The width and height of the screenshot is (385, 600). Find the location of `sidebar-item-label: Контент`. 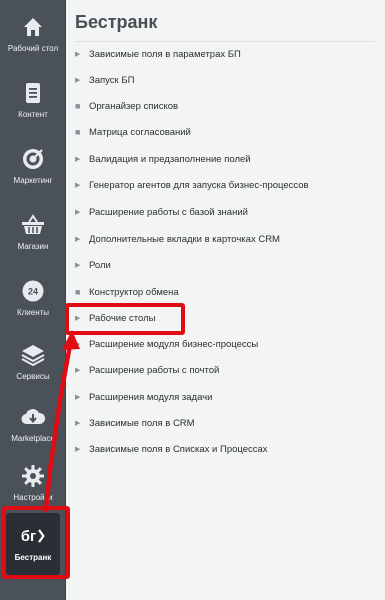

sidebar-item-label: Контент is located at coordinates (33, 114).